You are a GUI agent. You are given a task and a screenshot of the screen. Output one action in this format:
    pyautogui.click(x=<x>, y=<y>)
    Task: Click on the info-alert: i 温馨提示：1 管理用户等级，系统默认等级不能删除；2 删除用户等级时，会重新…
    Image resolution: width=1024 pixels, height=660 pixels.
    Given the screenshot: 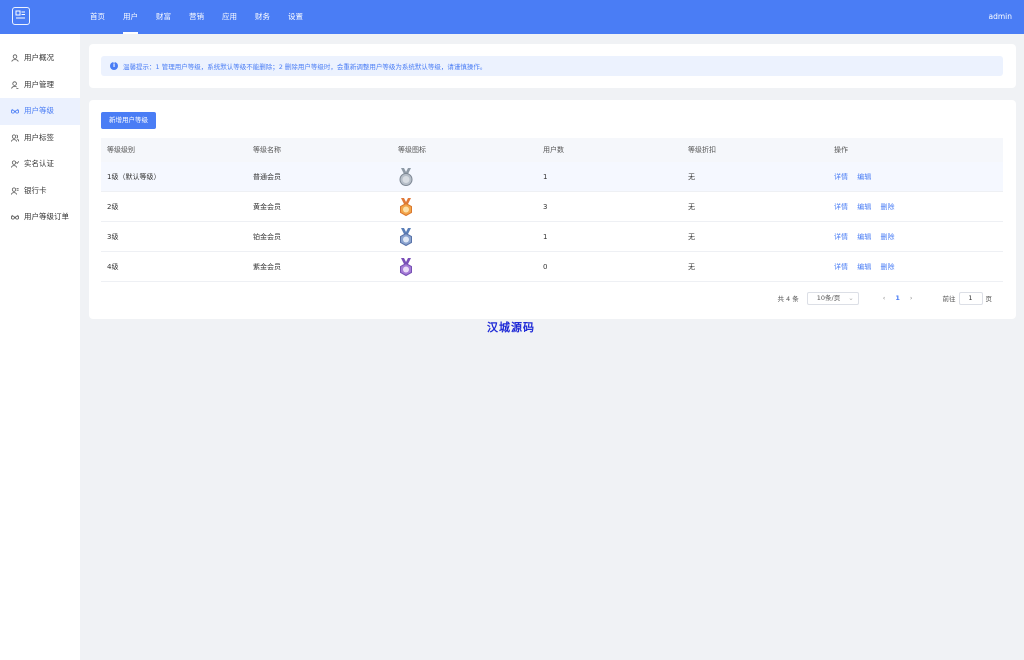 What is the action you would take?
    pyautogui.click(x=552, y=66)
    